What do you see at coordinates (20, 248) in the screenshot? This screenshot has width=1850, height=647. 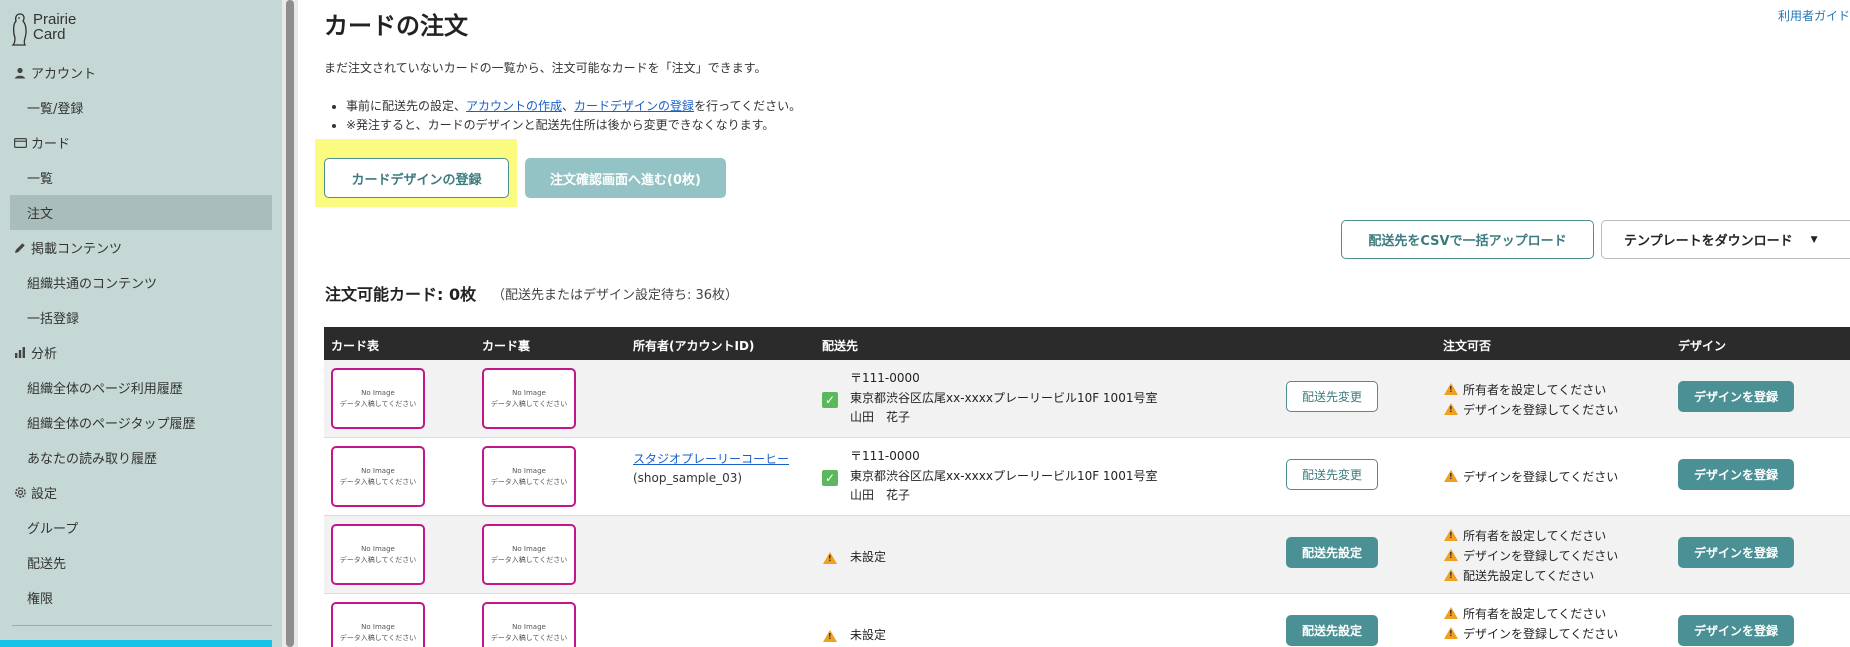 I see `pencil-icon` at bounding box center [20, 248].